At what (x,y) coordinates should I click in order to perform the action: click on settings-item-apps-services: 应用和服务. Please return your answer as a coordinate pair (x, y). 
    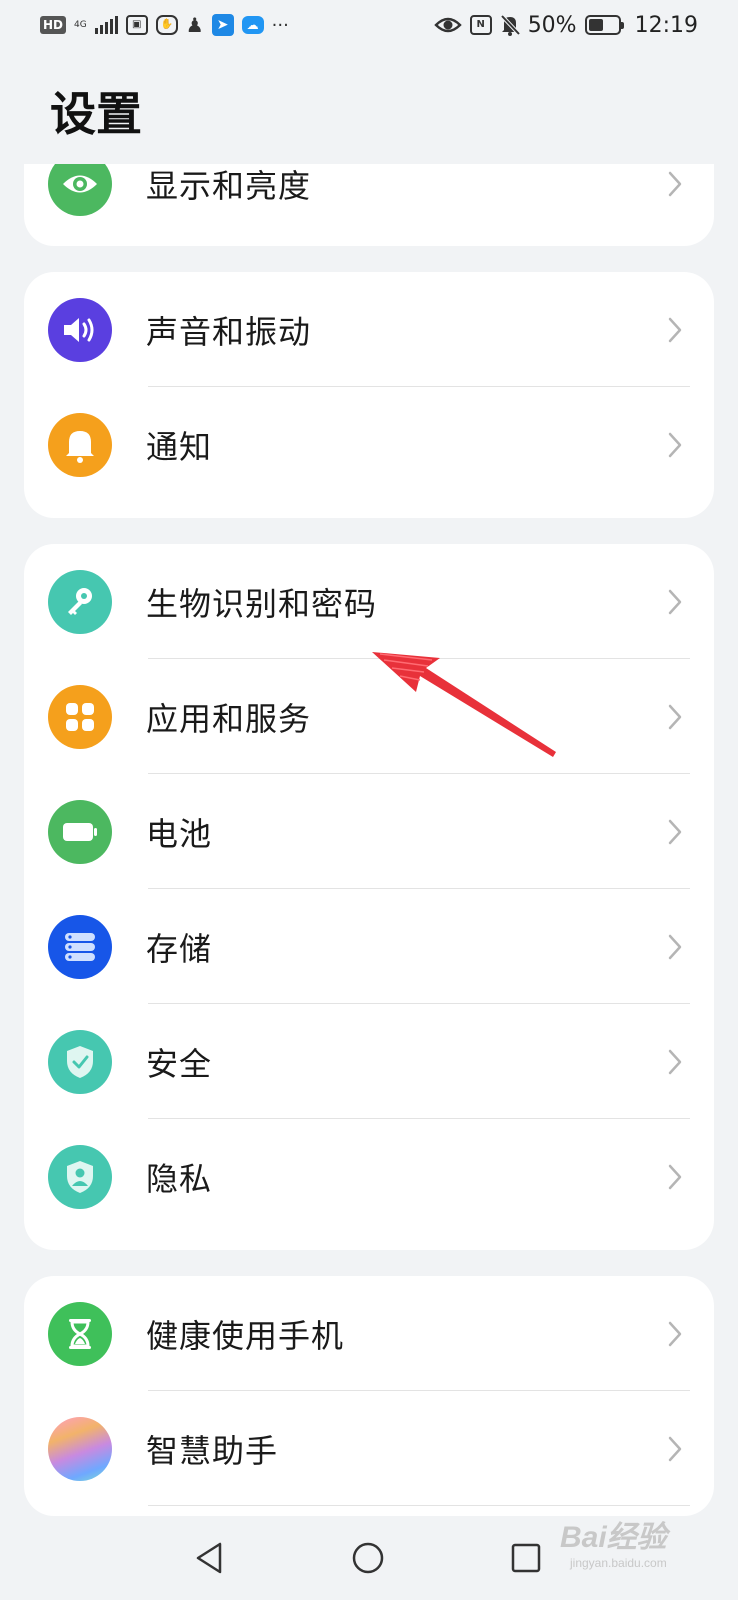
    Looking at the image, I should click on (369, 716).